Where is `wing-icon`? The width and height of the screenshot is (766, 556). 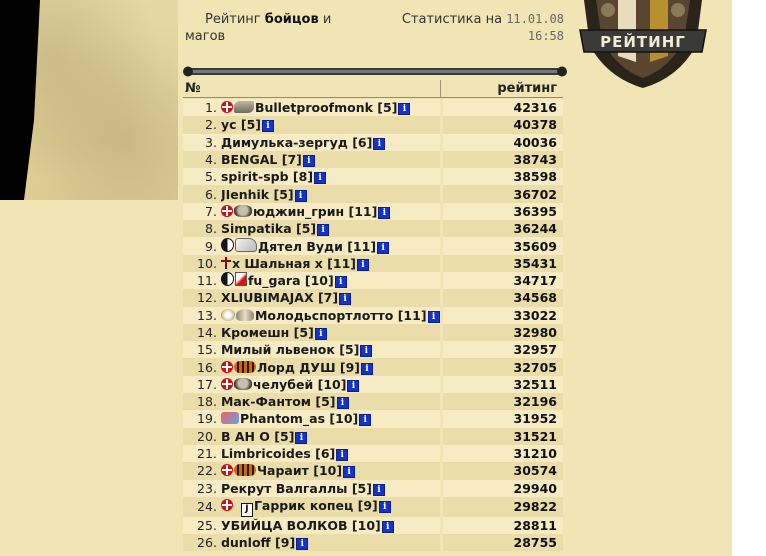
wing-icon is located at coordinates (243, 107).